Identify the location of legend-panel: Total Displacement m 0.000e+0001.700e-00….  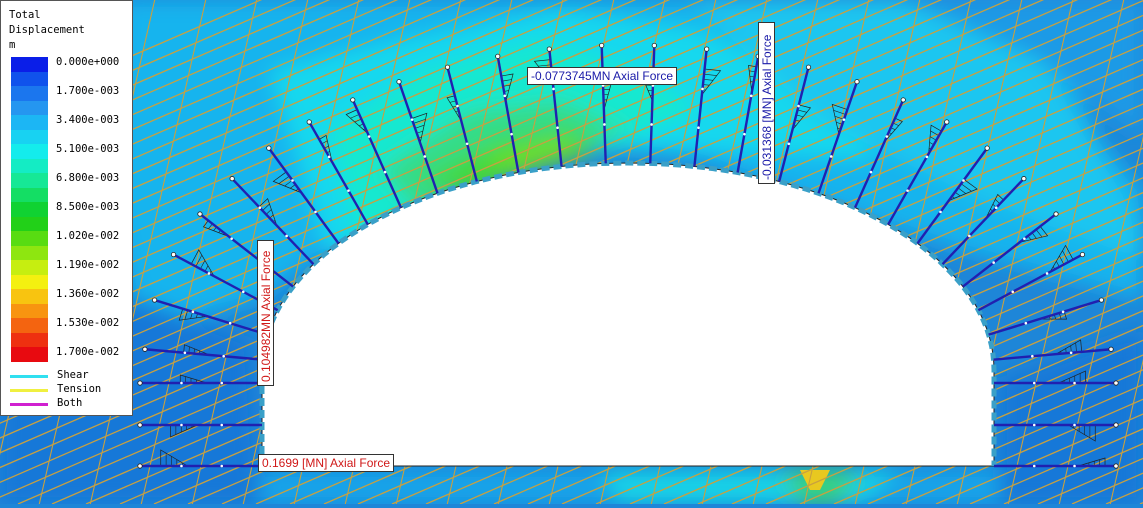
(66, 208).